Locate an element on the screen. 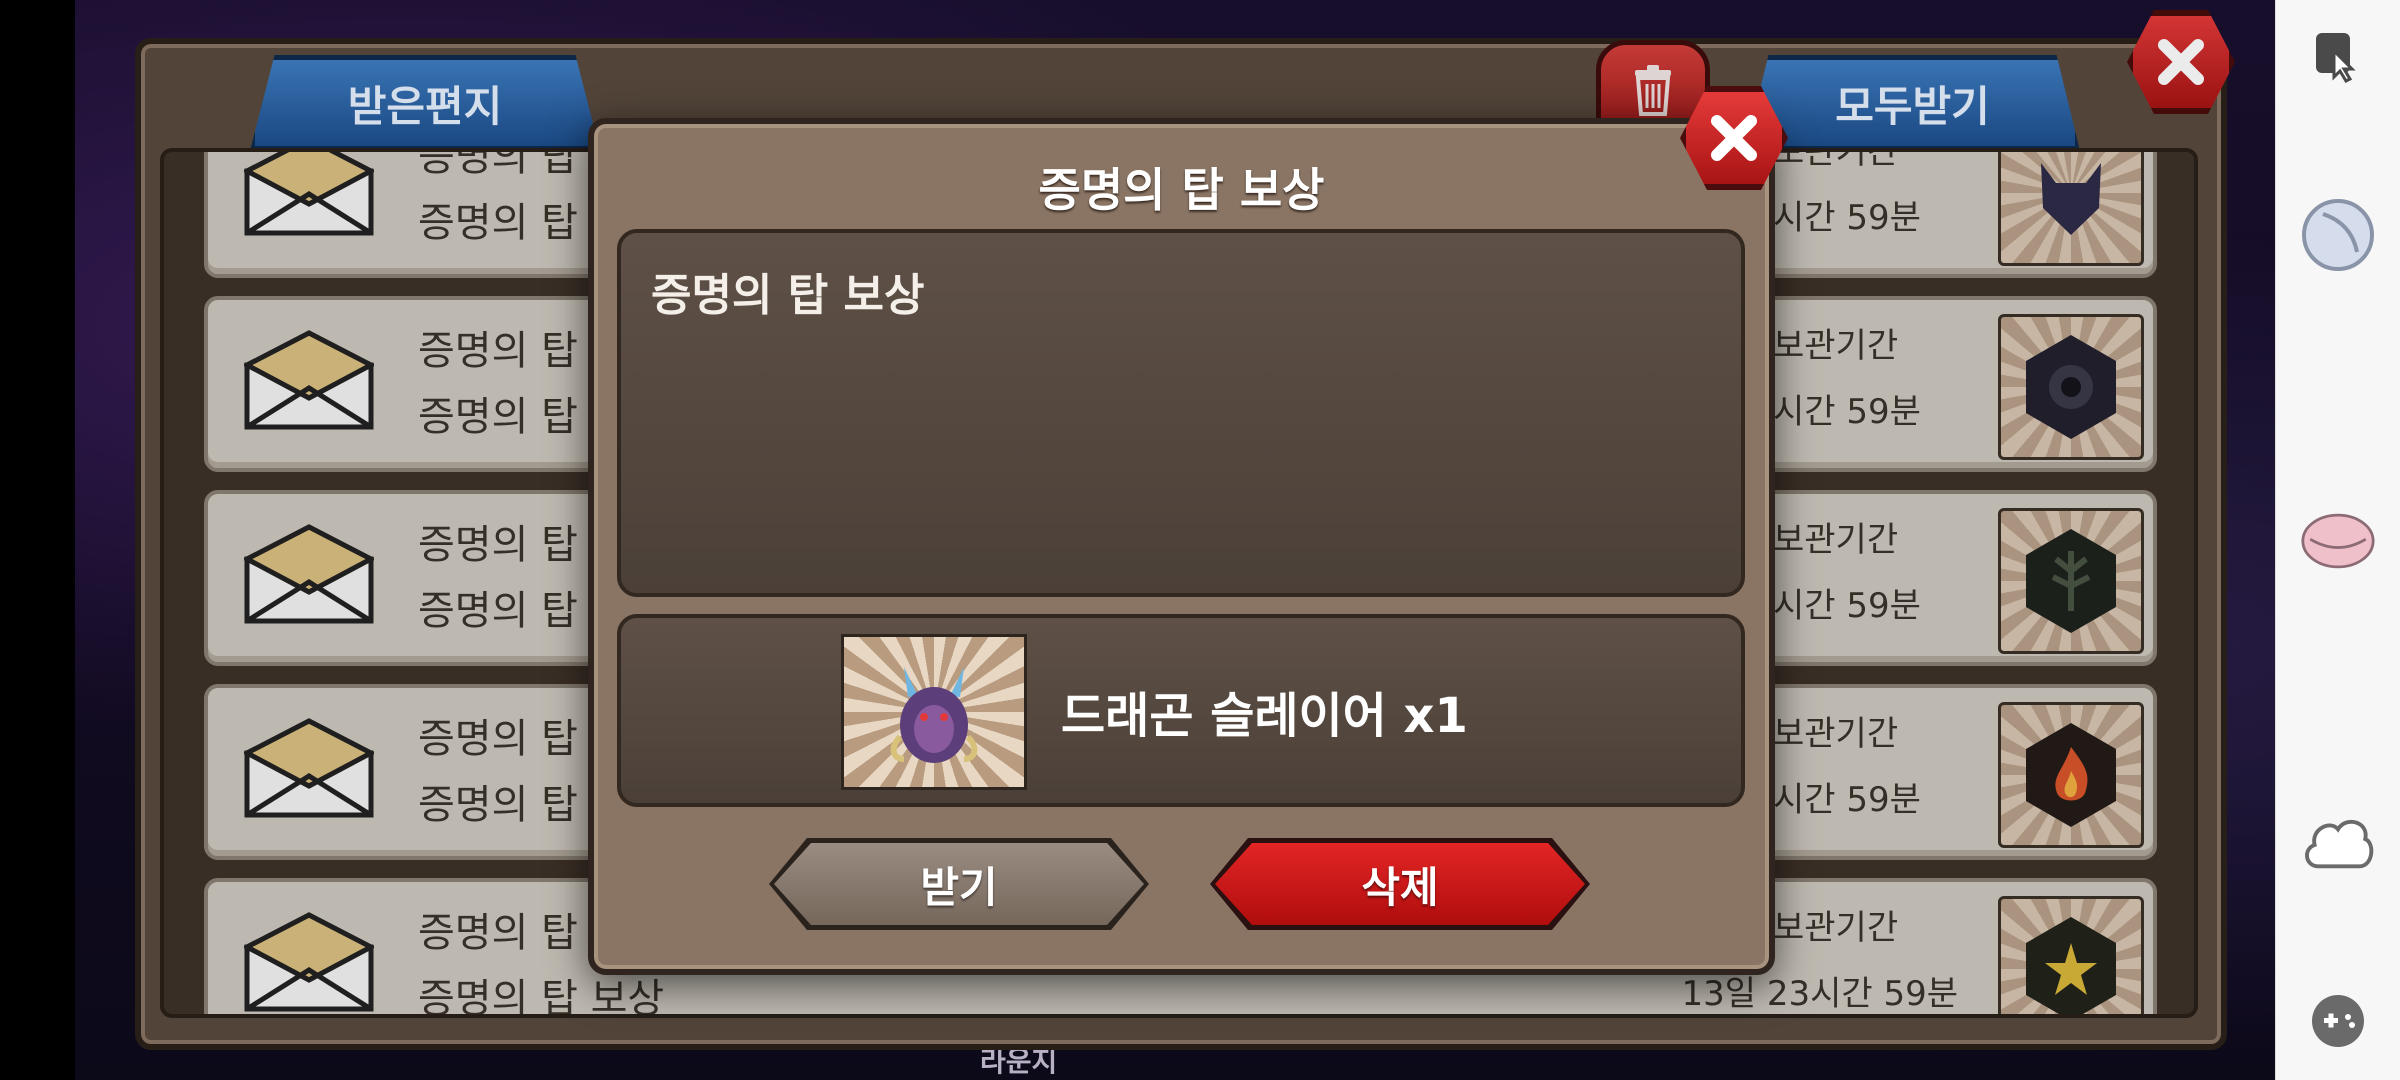  dragon-slayer-icon is located at coordinates (934, 712).